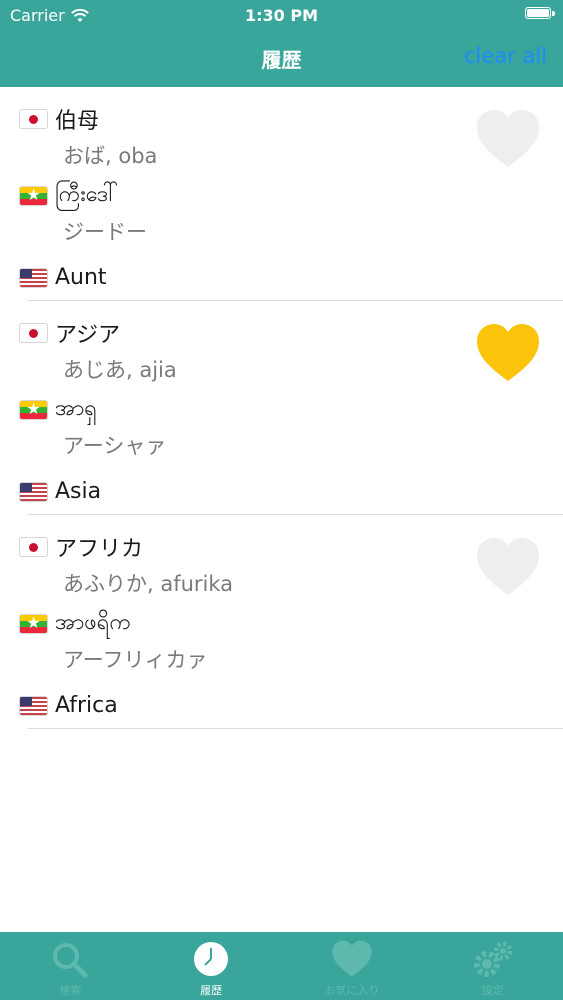 This screenshot has width=563, height=1000. What do you see at coordinates (493, 959) in the screenshot?
I see `gear-icon` at bounding box center [493, 959].